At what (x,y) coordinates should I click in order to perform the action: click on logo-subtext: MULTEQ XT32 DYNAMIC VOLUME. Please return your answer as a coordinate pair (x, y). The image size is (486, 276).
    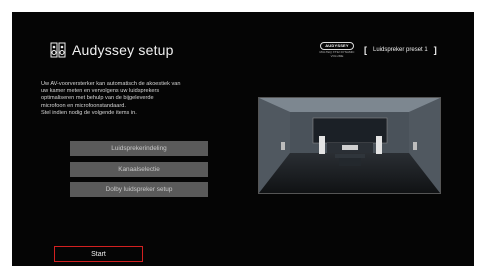
    Looking at the image, I should click on (337, 54).